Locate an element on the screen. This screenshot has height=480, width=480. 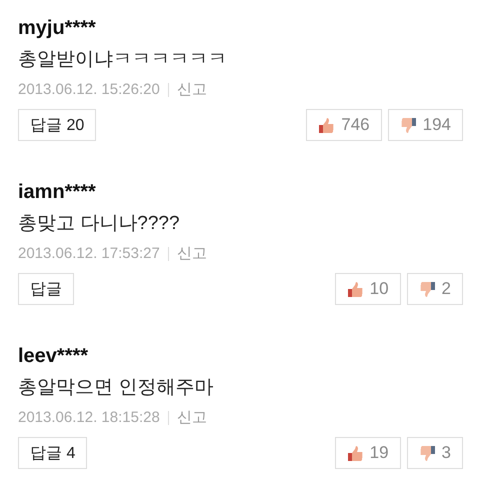
comment-date: 2013.06.12. 17:53:27 is located at coordinates (89, 253).